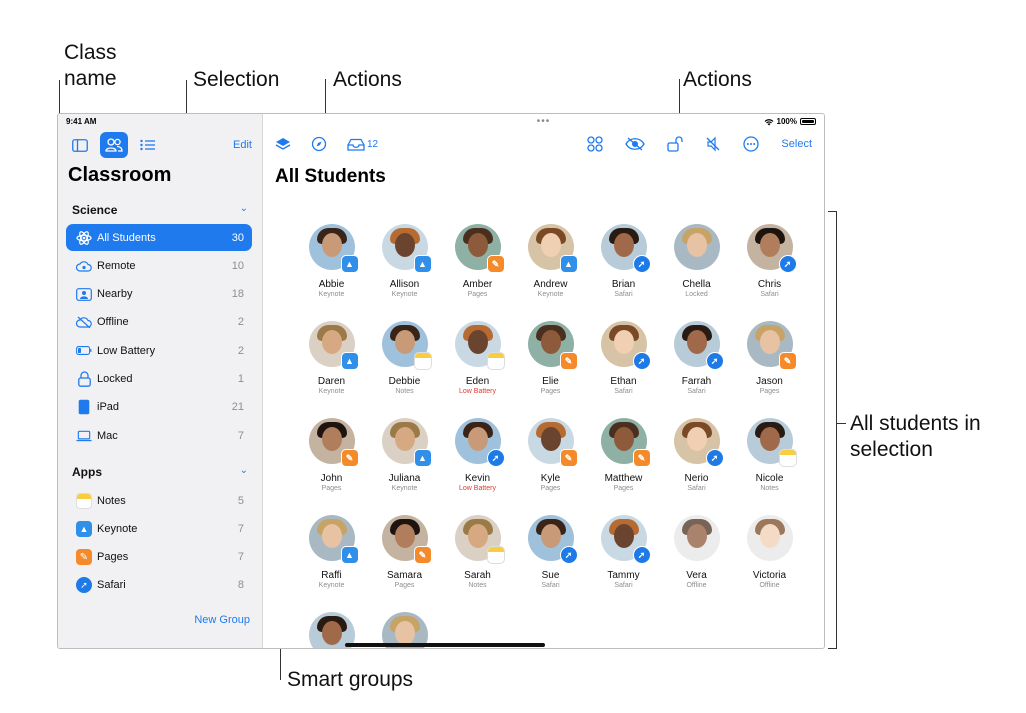 The width and height of the screenshot is (1026, 713). Describe the element at coordinates (769, 272) in the screenshot. I see `student-tile: ➚ Chris Safari` at that location.